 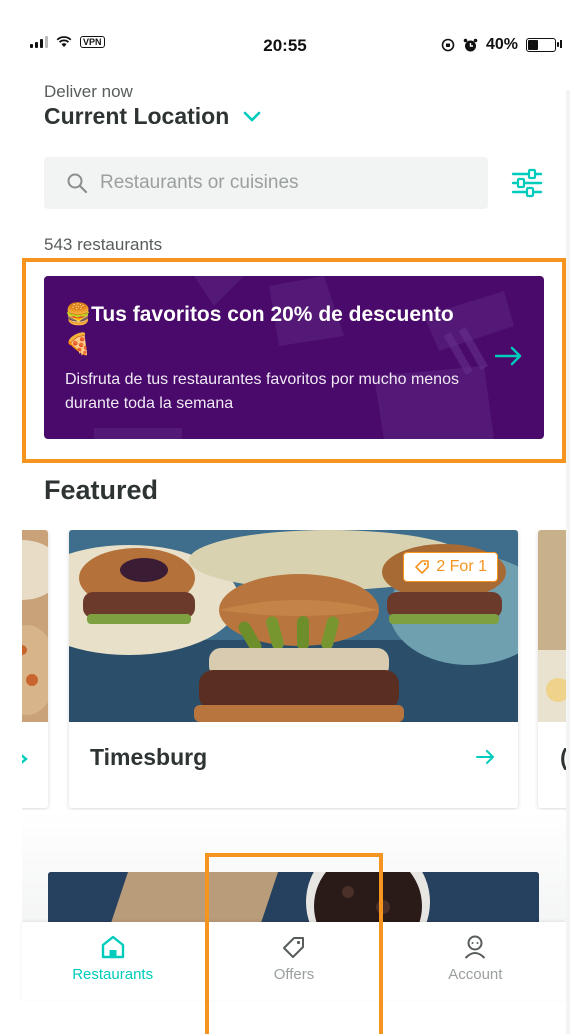 I want to click on status-right: 40%, so click(x=500, y=45).